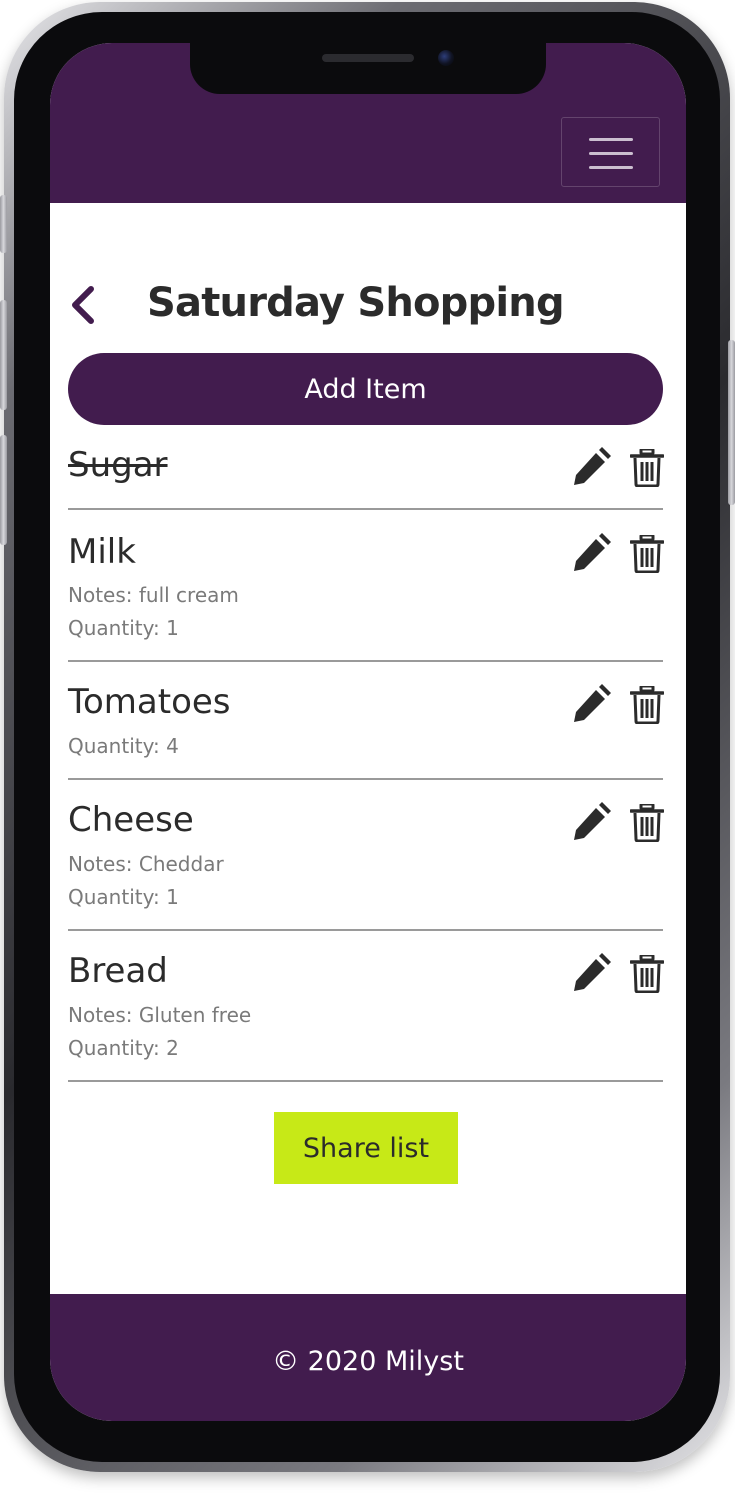  I want to click on item-name: Tomatoes, so click(149, 702).